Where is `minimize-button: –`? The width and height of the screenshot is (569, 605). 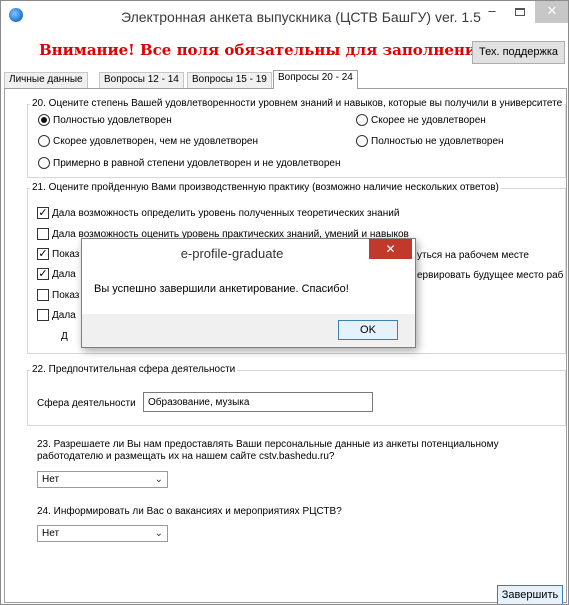
minimize-button: – is located at coordinates (492, 12).